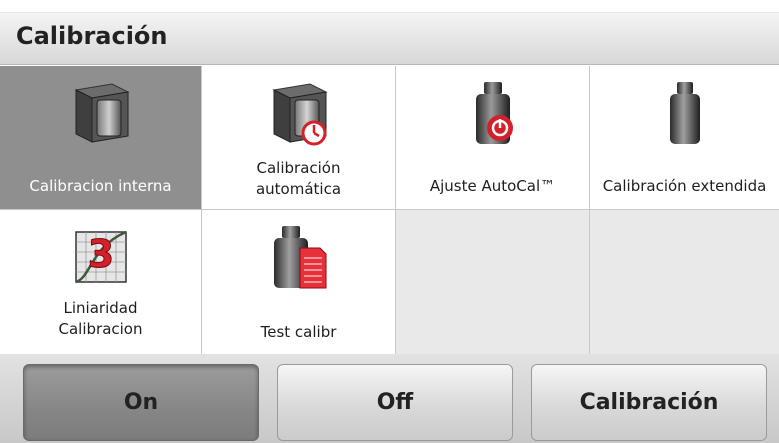 The height and width of the screenshot is (443, 779). I want to click on tile-label-line2: Calibracion, so click(100, 329).